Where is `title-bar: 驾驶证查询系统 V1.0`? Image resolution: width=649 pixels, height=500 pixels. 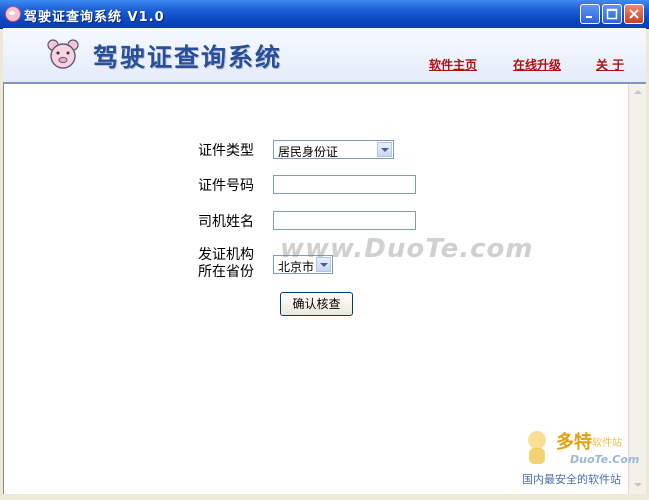
title-bar: 驾驶证查询系统 V1.0 is located at coordinates (324, 14).